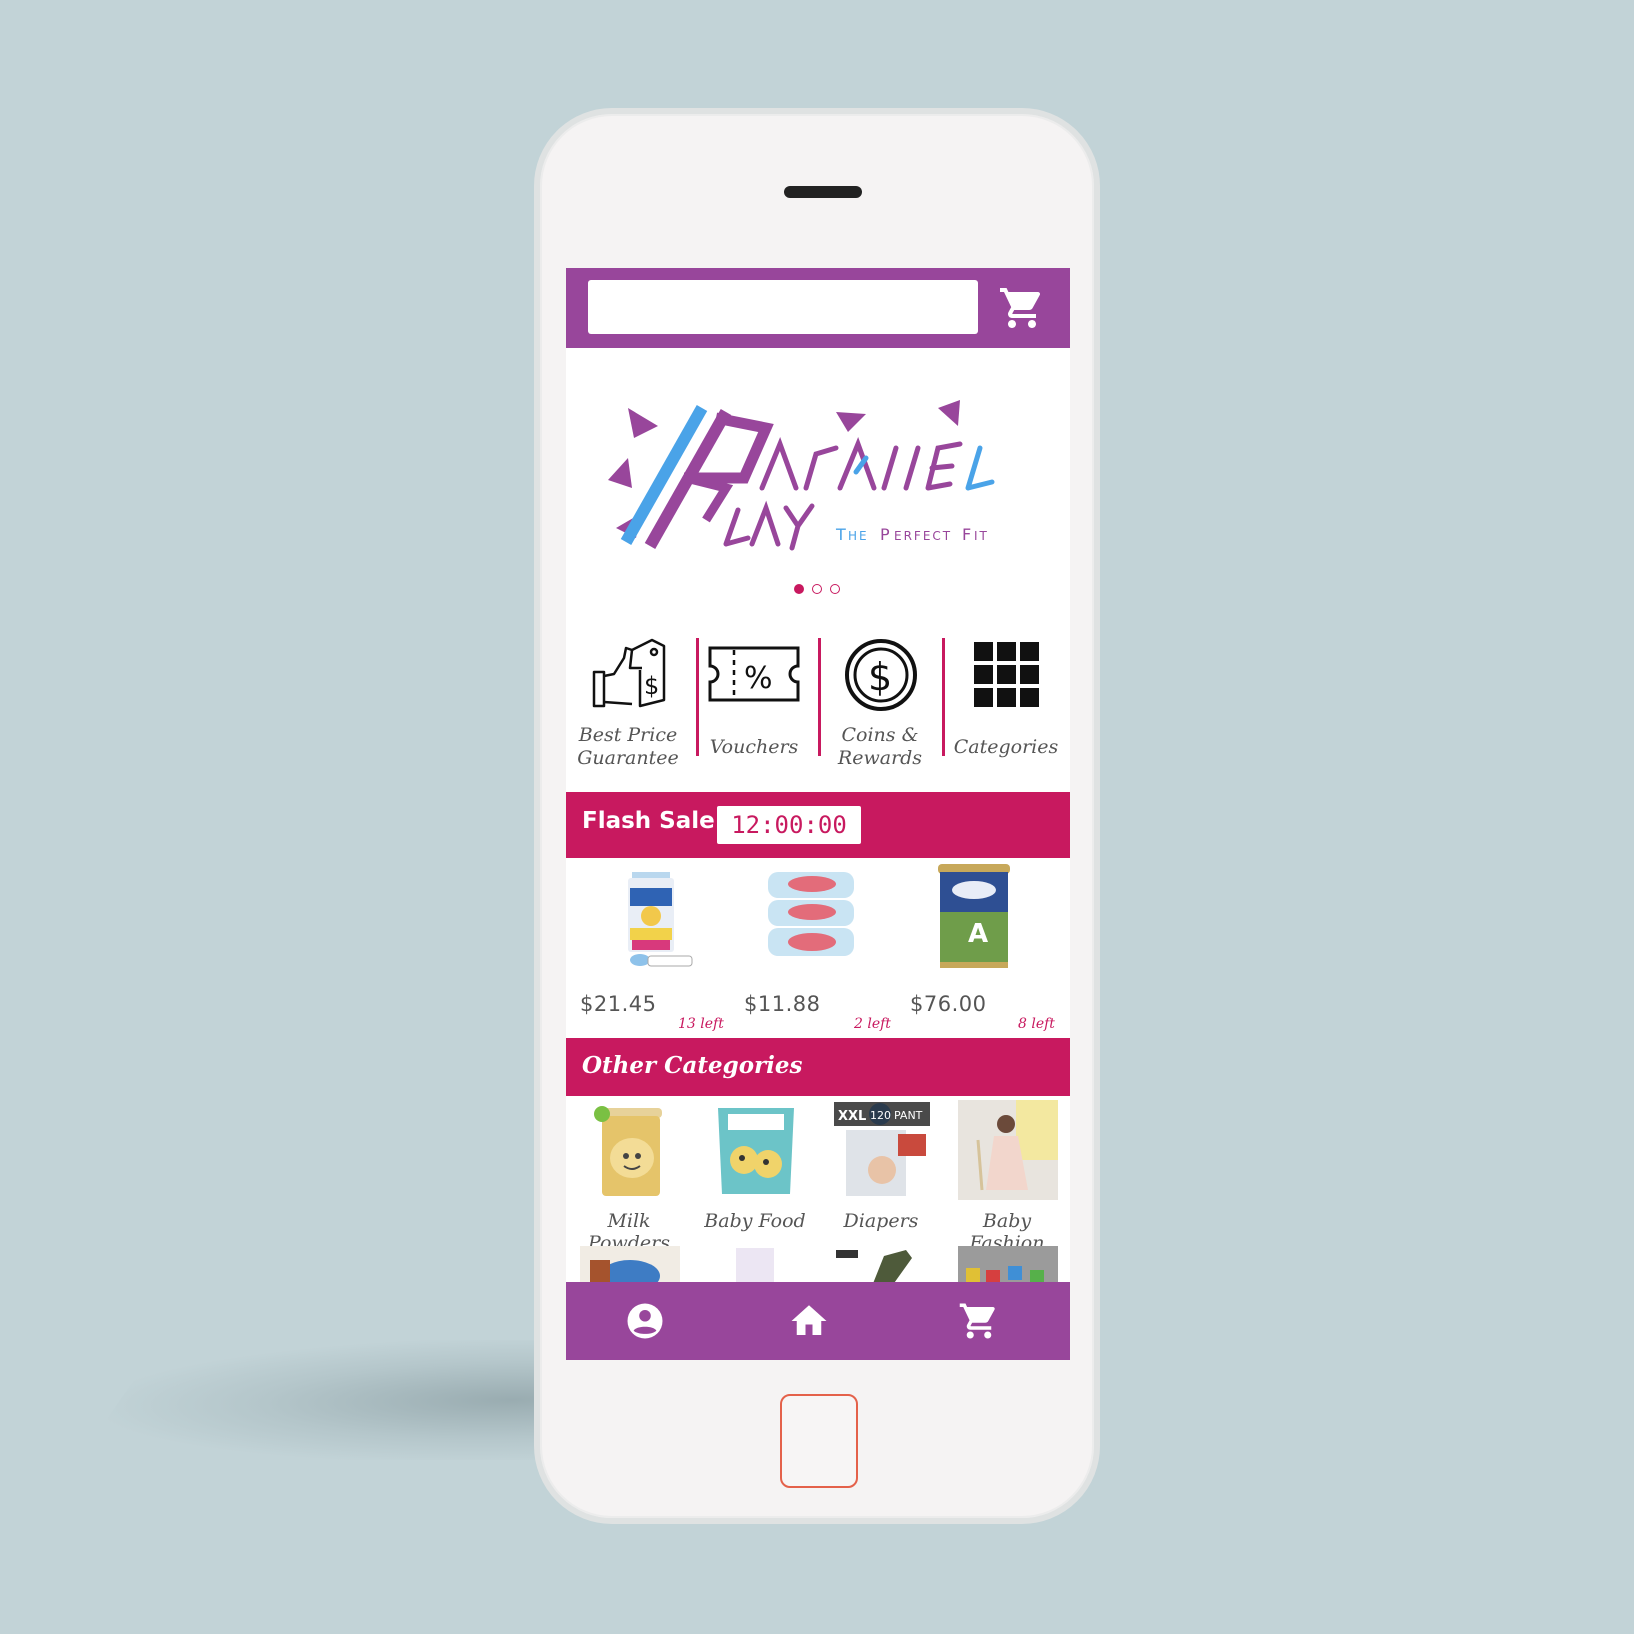  I want to click on account-circle-icon, so click(645, 1321).